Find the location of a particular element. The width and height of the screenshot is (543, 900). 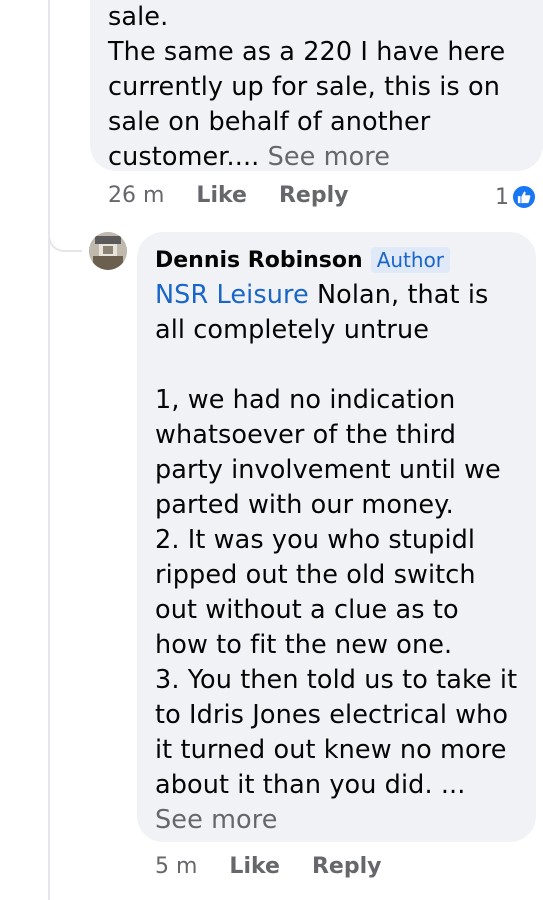

like-icon is located at coordinates (524, 197).